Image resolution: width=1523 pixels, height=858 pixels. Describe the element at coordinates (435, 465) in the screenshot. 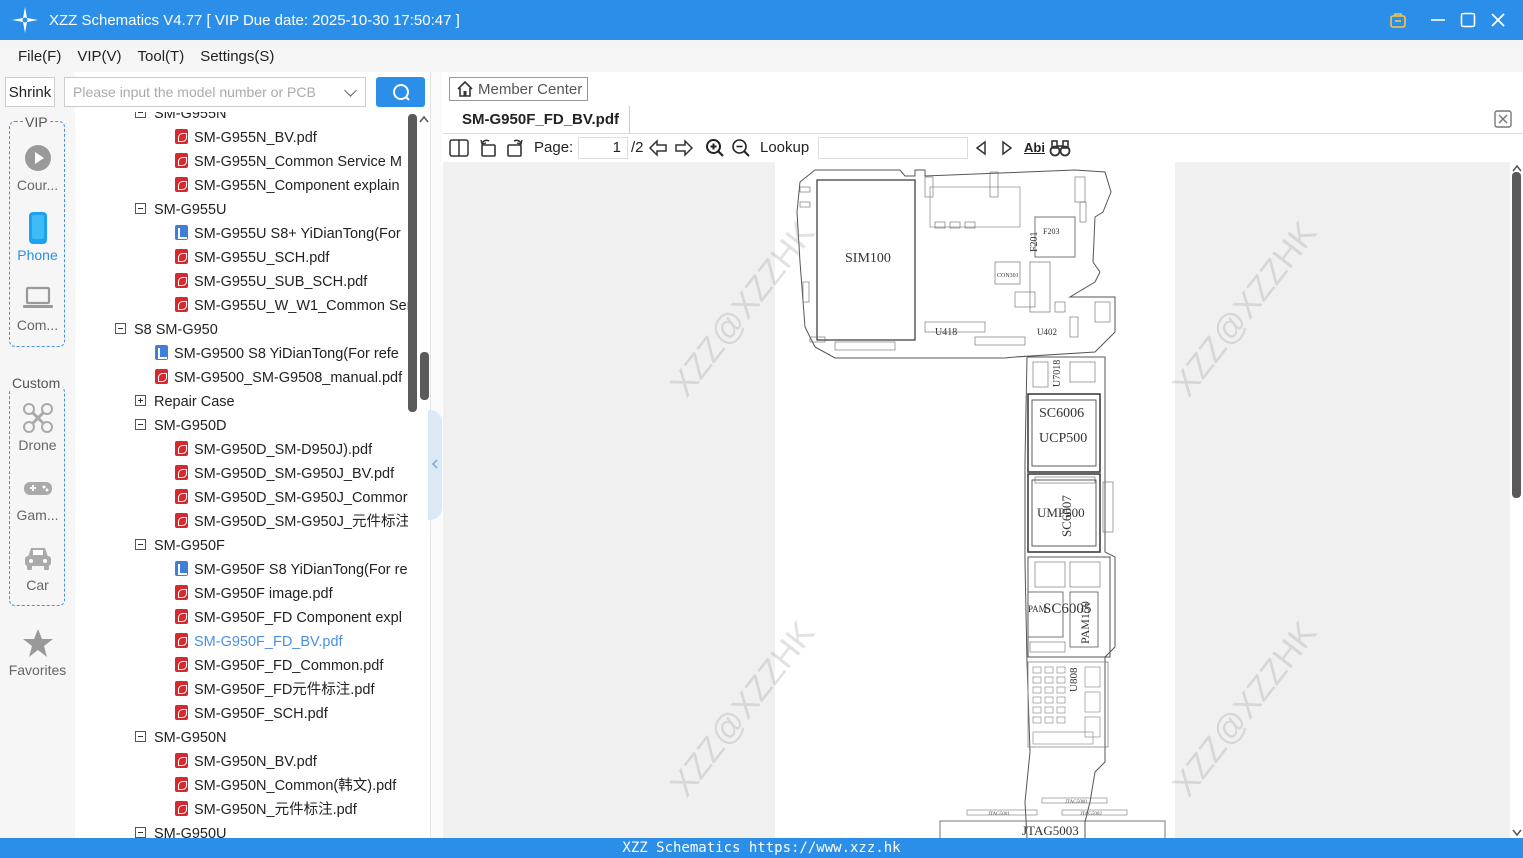

I see `collapse-panel-tab` at that location.